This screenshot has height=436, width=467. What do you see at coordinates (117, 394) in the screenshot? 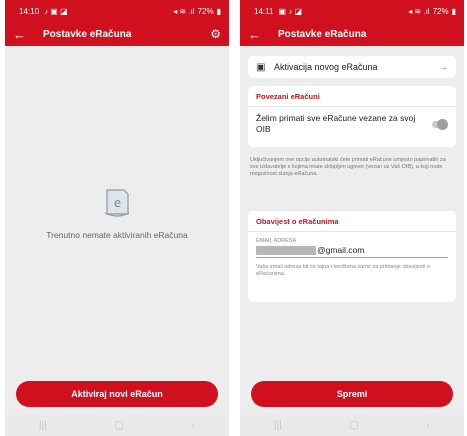
I see `activate-erracun-button: Aktiviraj novi eRačun` at bounding box center [117, 394].